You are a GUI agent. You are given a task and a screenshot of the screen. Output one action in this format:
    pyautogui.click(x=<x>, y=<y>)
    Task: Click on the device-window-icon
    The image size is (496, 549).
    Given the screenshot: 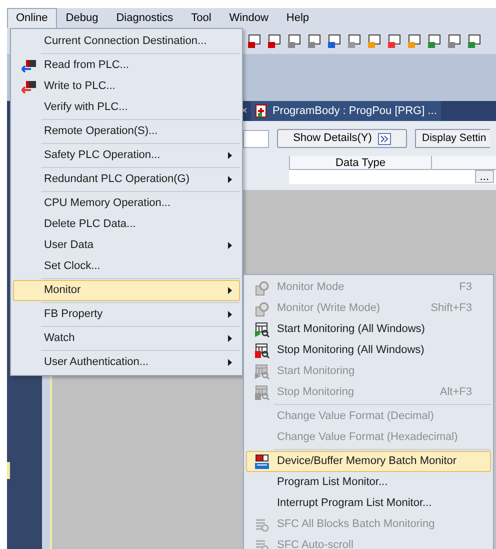 What is the action you would take?
    pyautogui.click(x=262, y=462)
    